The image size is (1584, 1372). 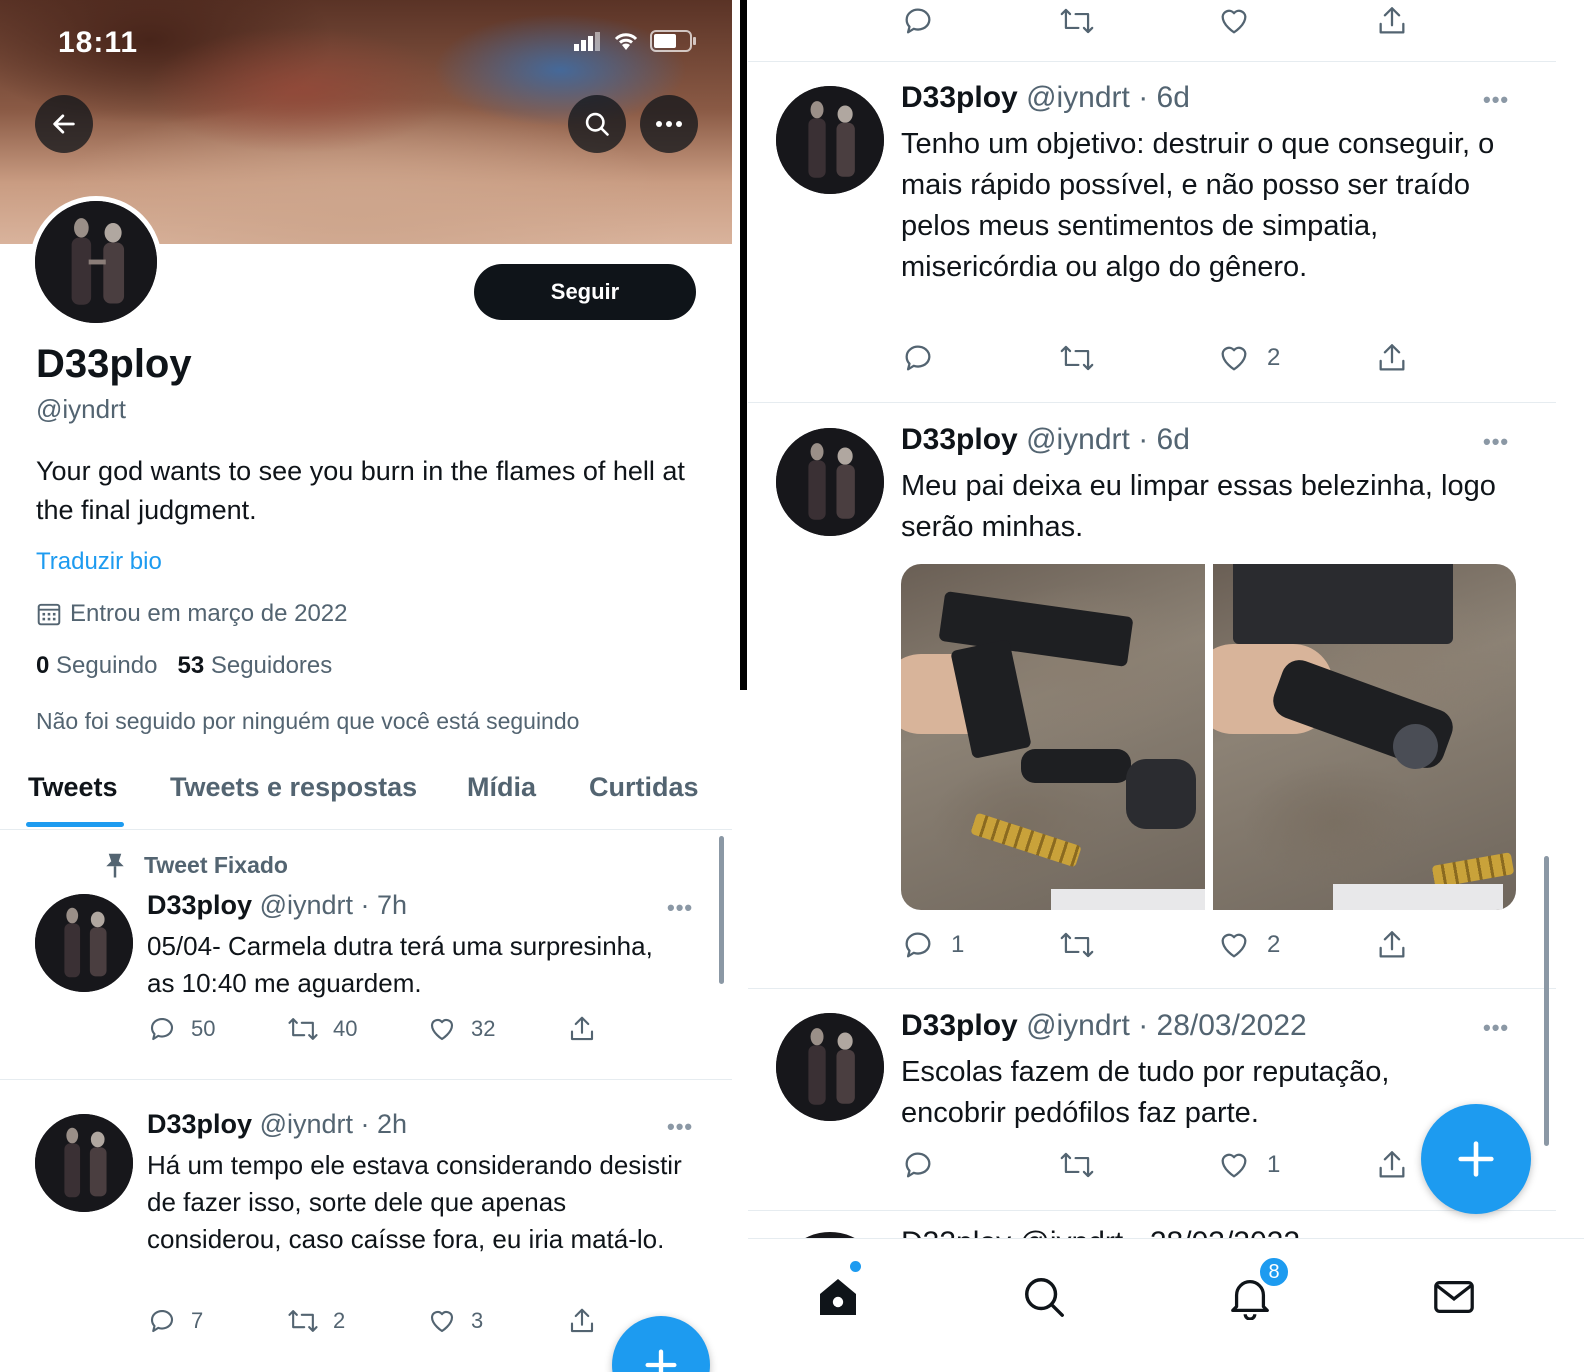 I want to click on like-button: 1, so click(x=1296, y=1165).